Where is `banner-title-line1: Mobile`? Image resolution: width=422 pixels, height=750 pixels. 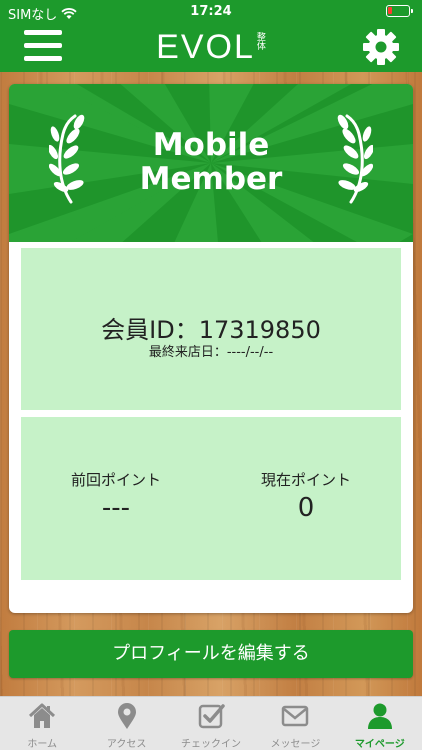
banner-title-line1: Mobile is located at coordinates (211, 145).